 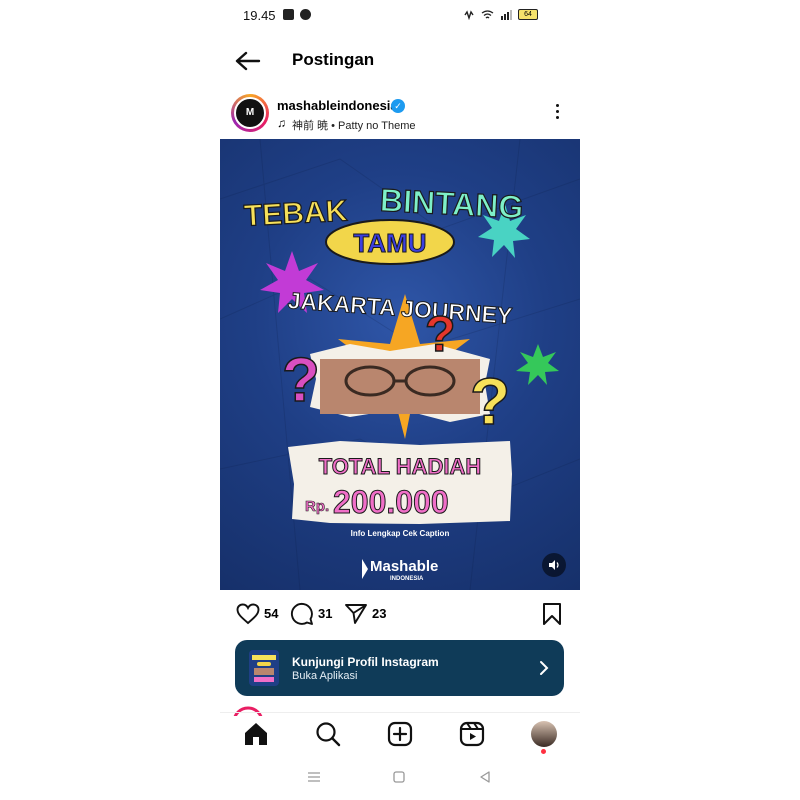 What do you see at coordinates (400, 386) in the screenshot?
I see `face-photo` at bounding box center [400, 386].